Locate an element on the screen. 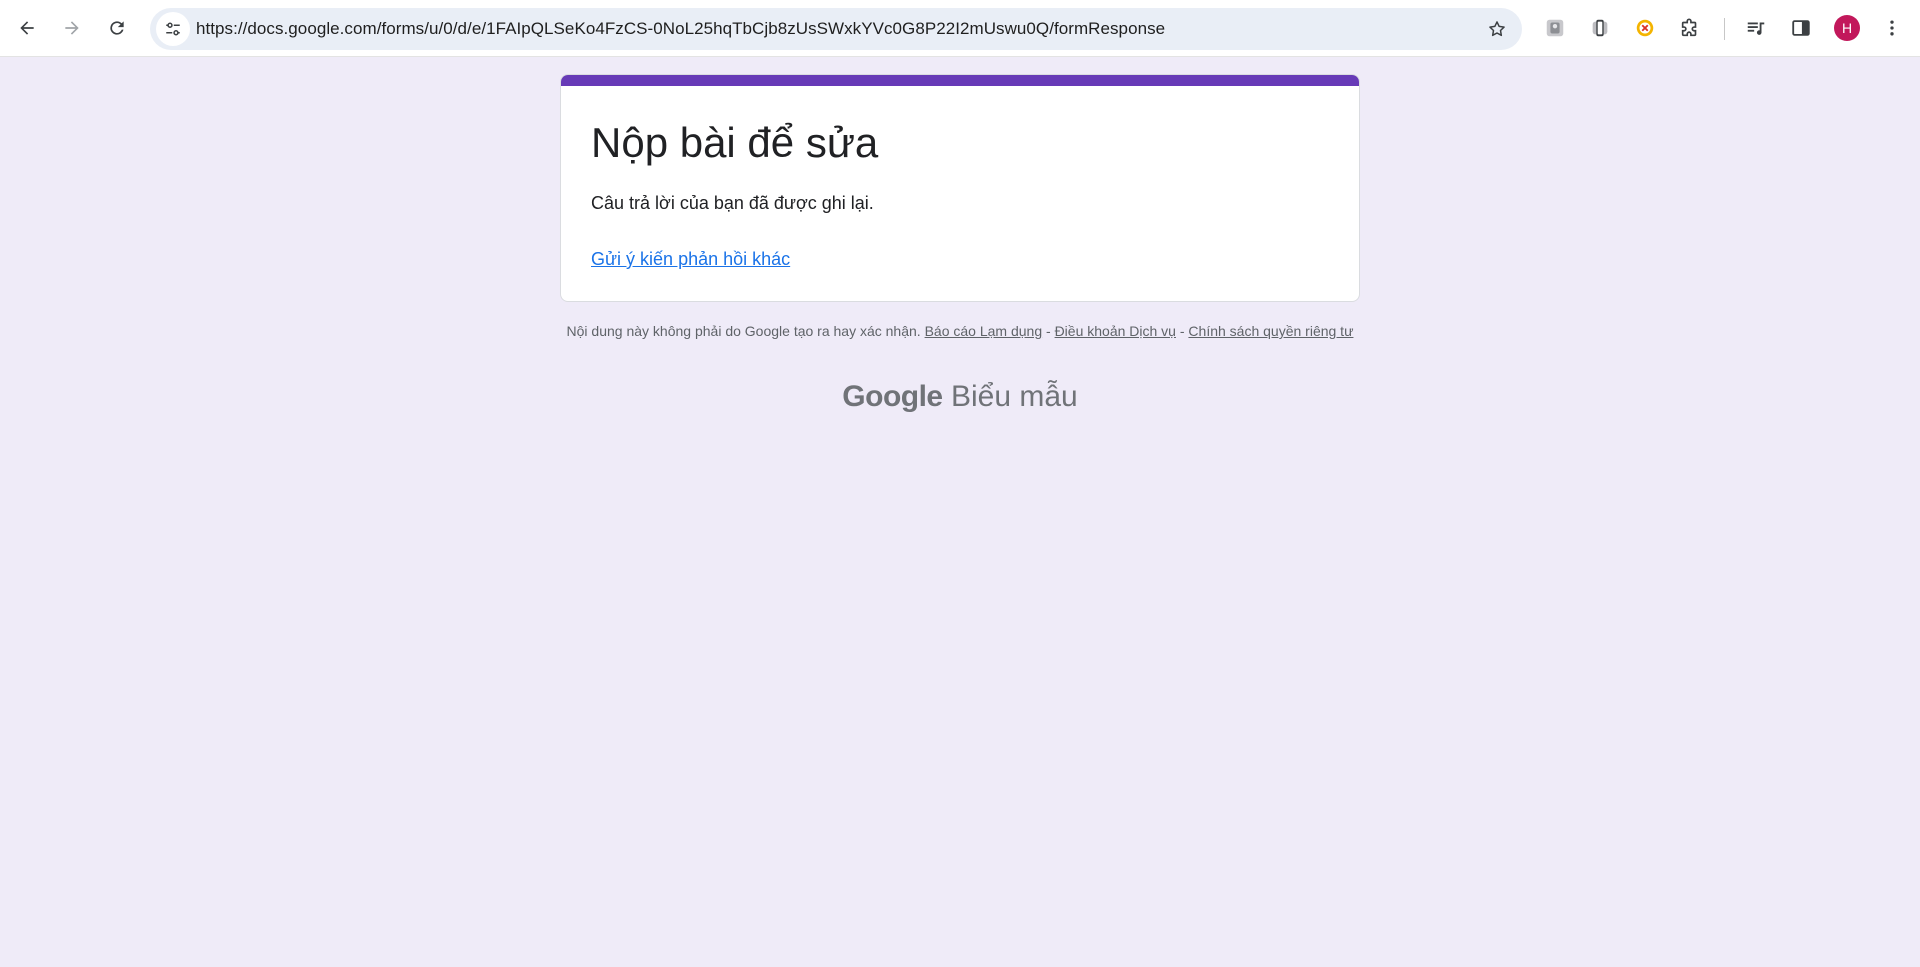 The height and width of the screenshot is (967, 1920). terms-of-service-link: Điều khoản Dịch vụ is located at coordinates (1115, 331).